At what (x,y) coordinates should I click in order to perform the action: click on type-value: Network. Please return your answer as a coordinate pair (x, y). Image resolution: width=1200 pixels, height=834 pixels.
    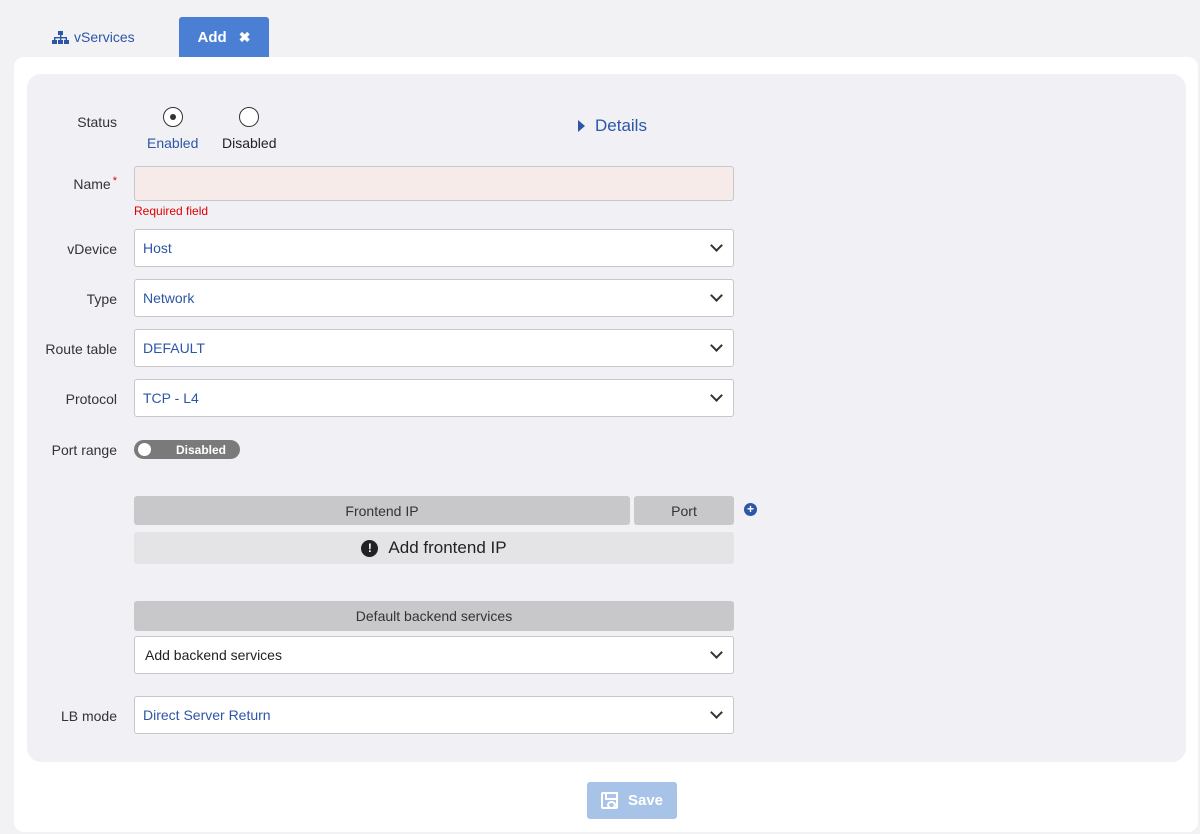
    Looking at the image, I should click on (169, 298).